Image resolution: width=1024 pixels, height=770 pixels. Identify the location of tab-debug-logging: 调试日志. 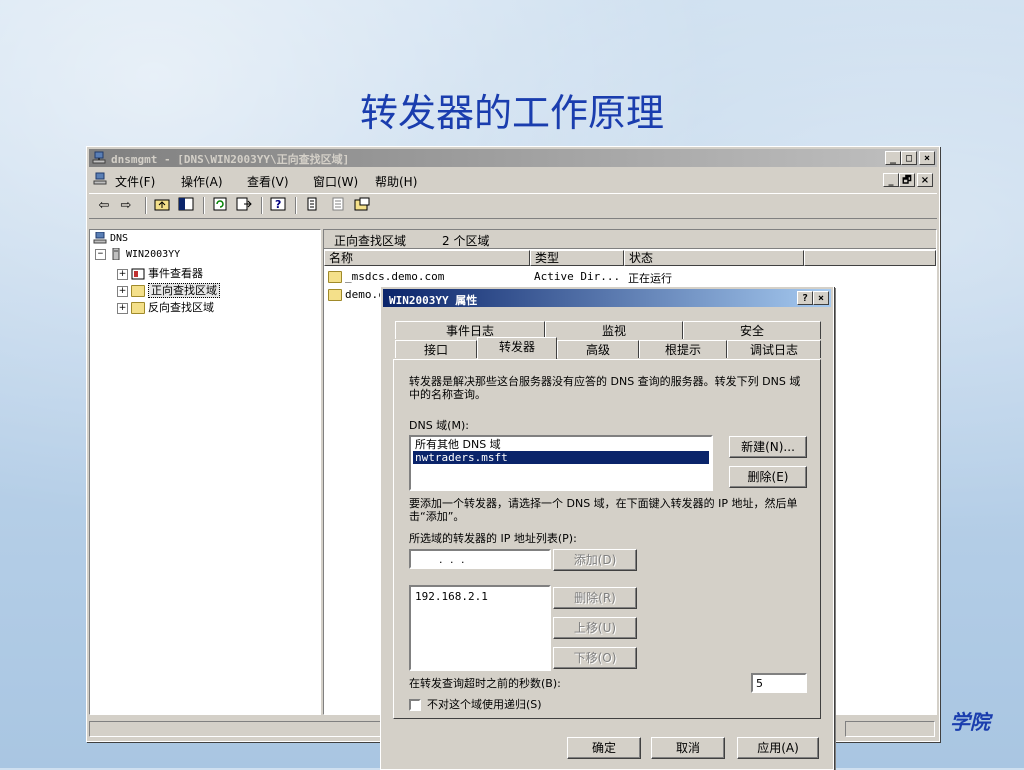
(774, 349).